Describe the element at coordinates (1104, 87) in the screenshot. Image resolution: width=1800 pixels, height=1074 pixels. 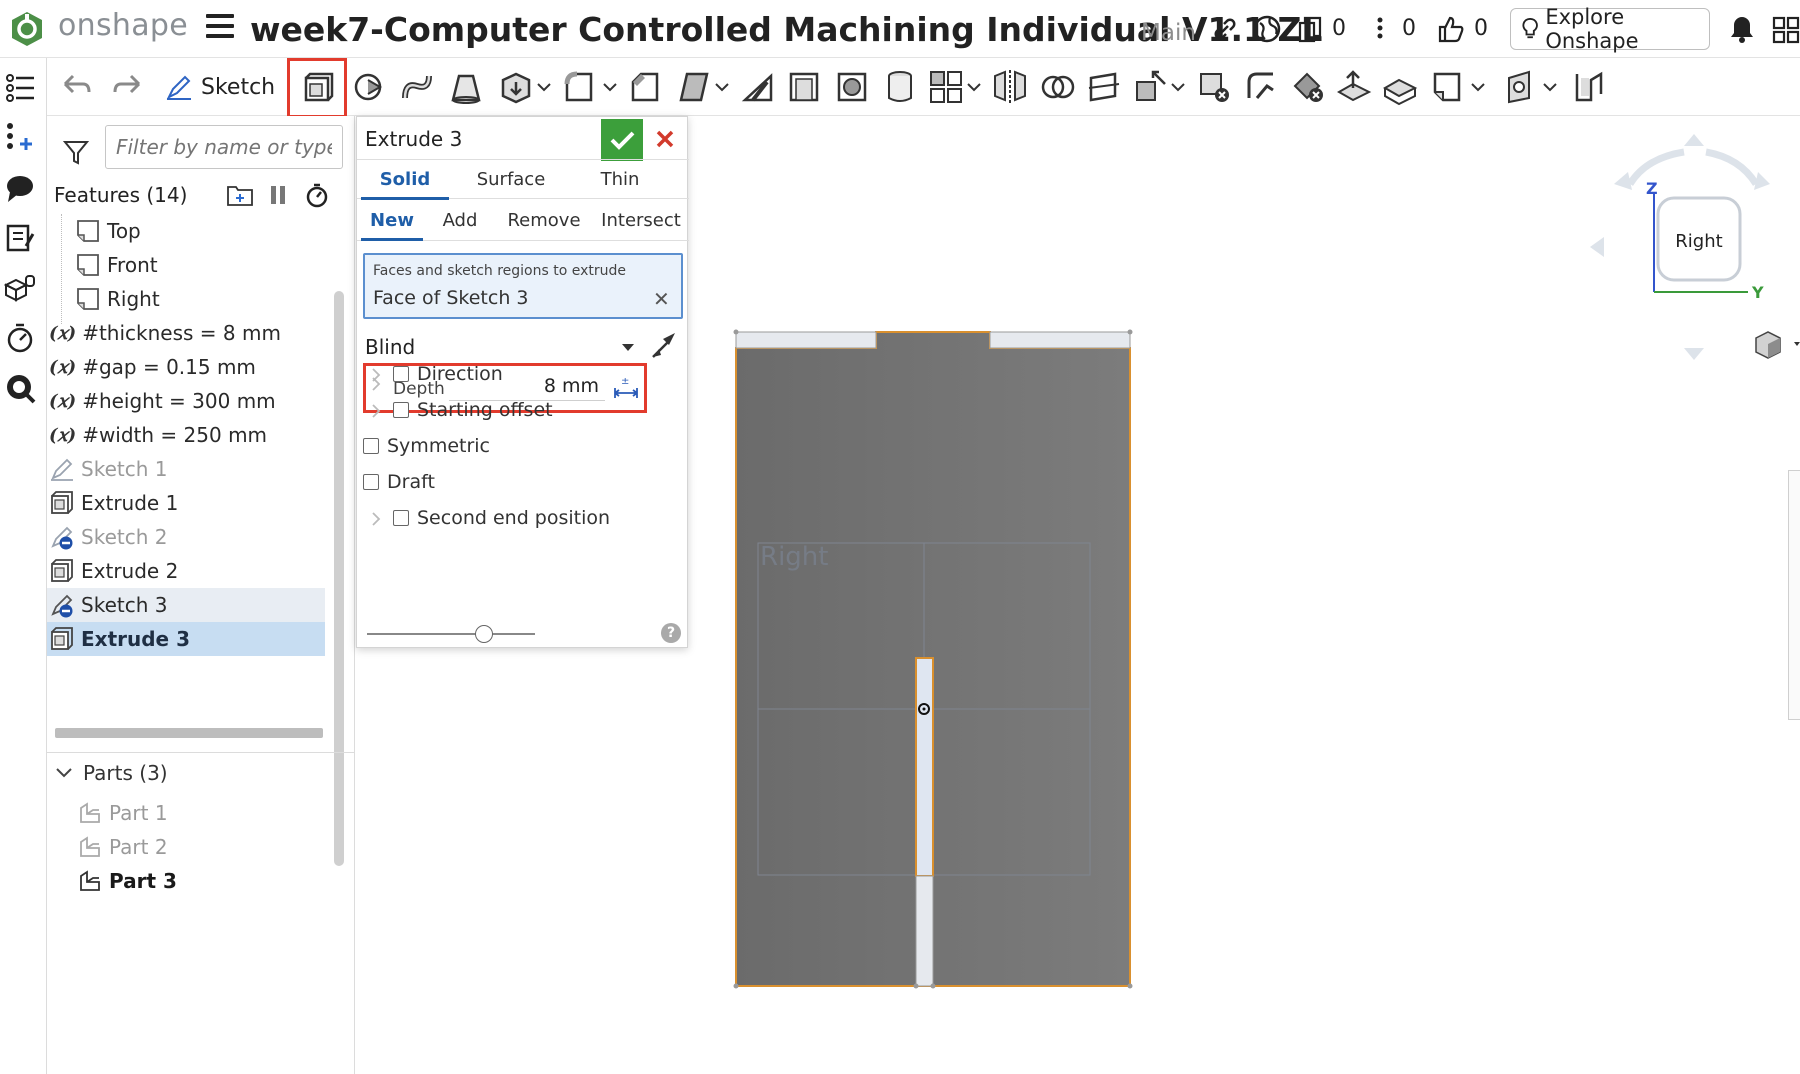
I see `split-icon` at that location.